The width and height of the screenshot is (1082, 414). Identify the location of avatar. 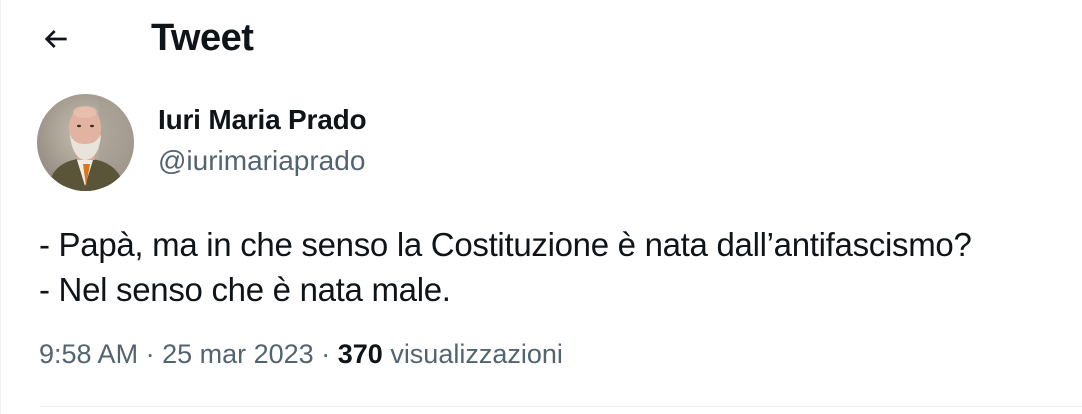
(85, 142).